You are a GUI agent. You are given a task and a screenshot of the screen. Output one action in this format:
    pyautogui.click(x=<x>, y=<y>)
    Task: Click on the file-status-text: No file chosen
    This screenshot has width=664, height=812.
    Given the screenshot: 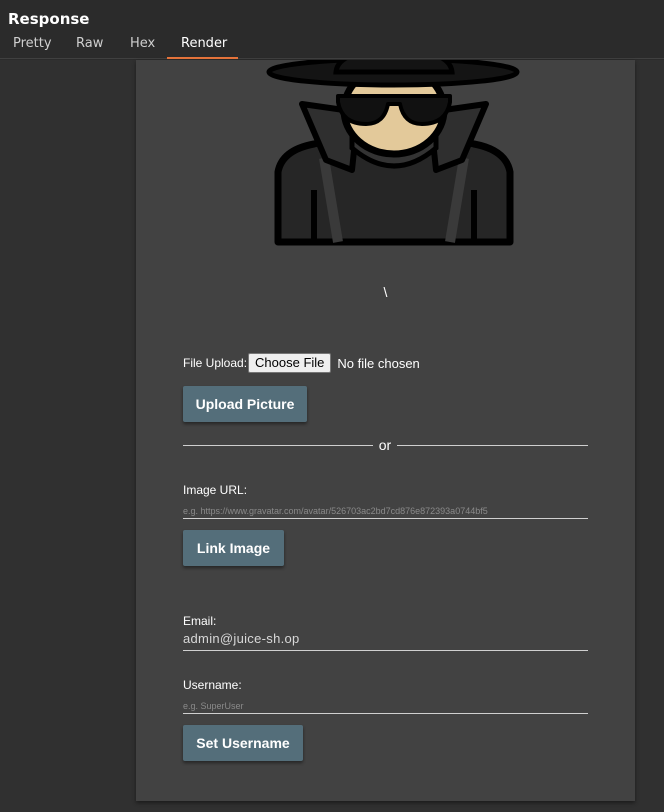 What is the action you would take?
    pyautogui.click(x=378, y=363)
    